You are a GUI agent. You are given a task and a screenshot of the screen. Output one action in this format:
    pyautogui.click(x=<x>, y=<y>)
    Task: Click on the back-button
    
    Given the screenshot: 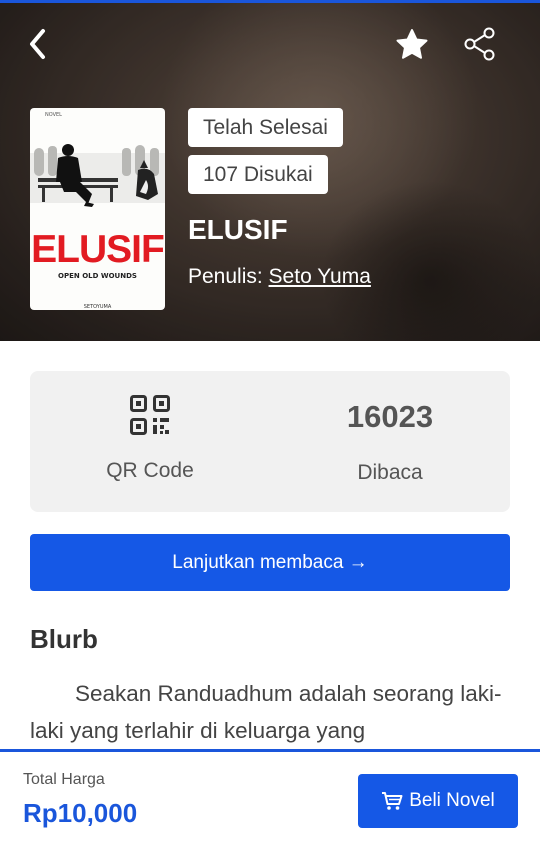 What is the action you would take?
    pyautogui.click(x=38, y=44)
    